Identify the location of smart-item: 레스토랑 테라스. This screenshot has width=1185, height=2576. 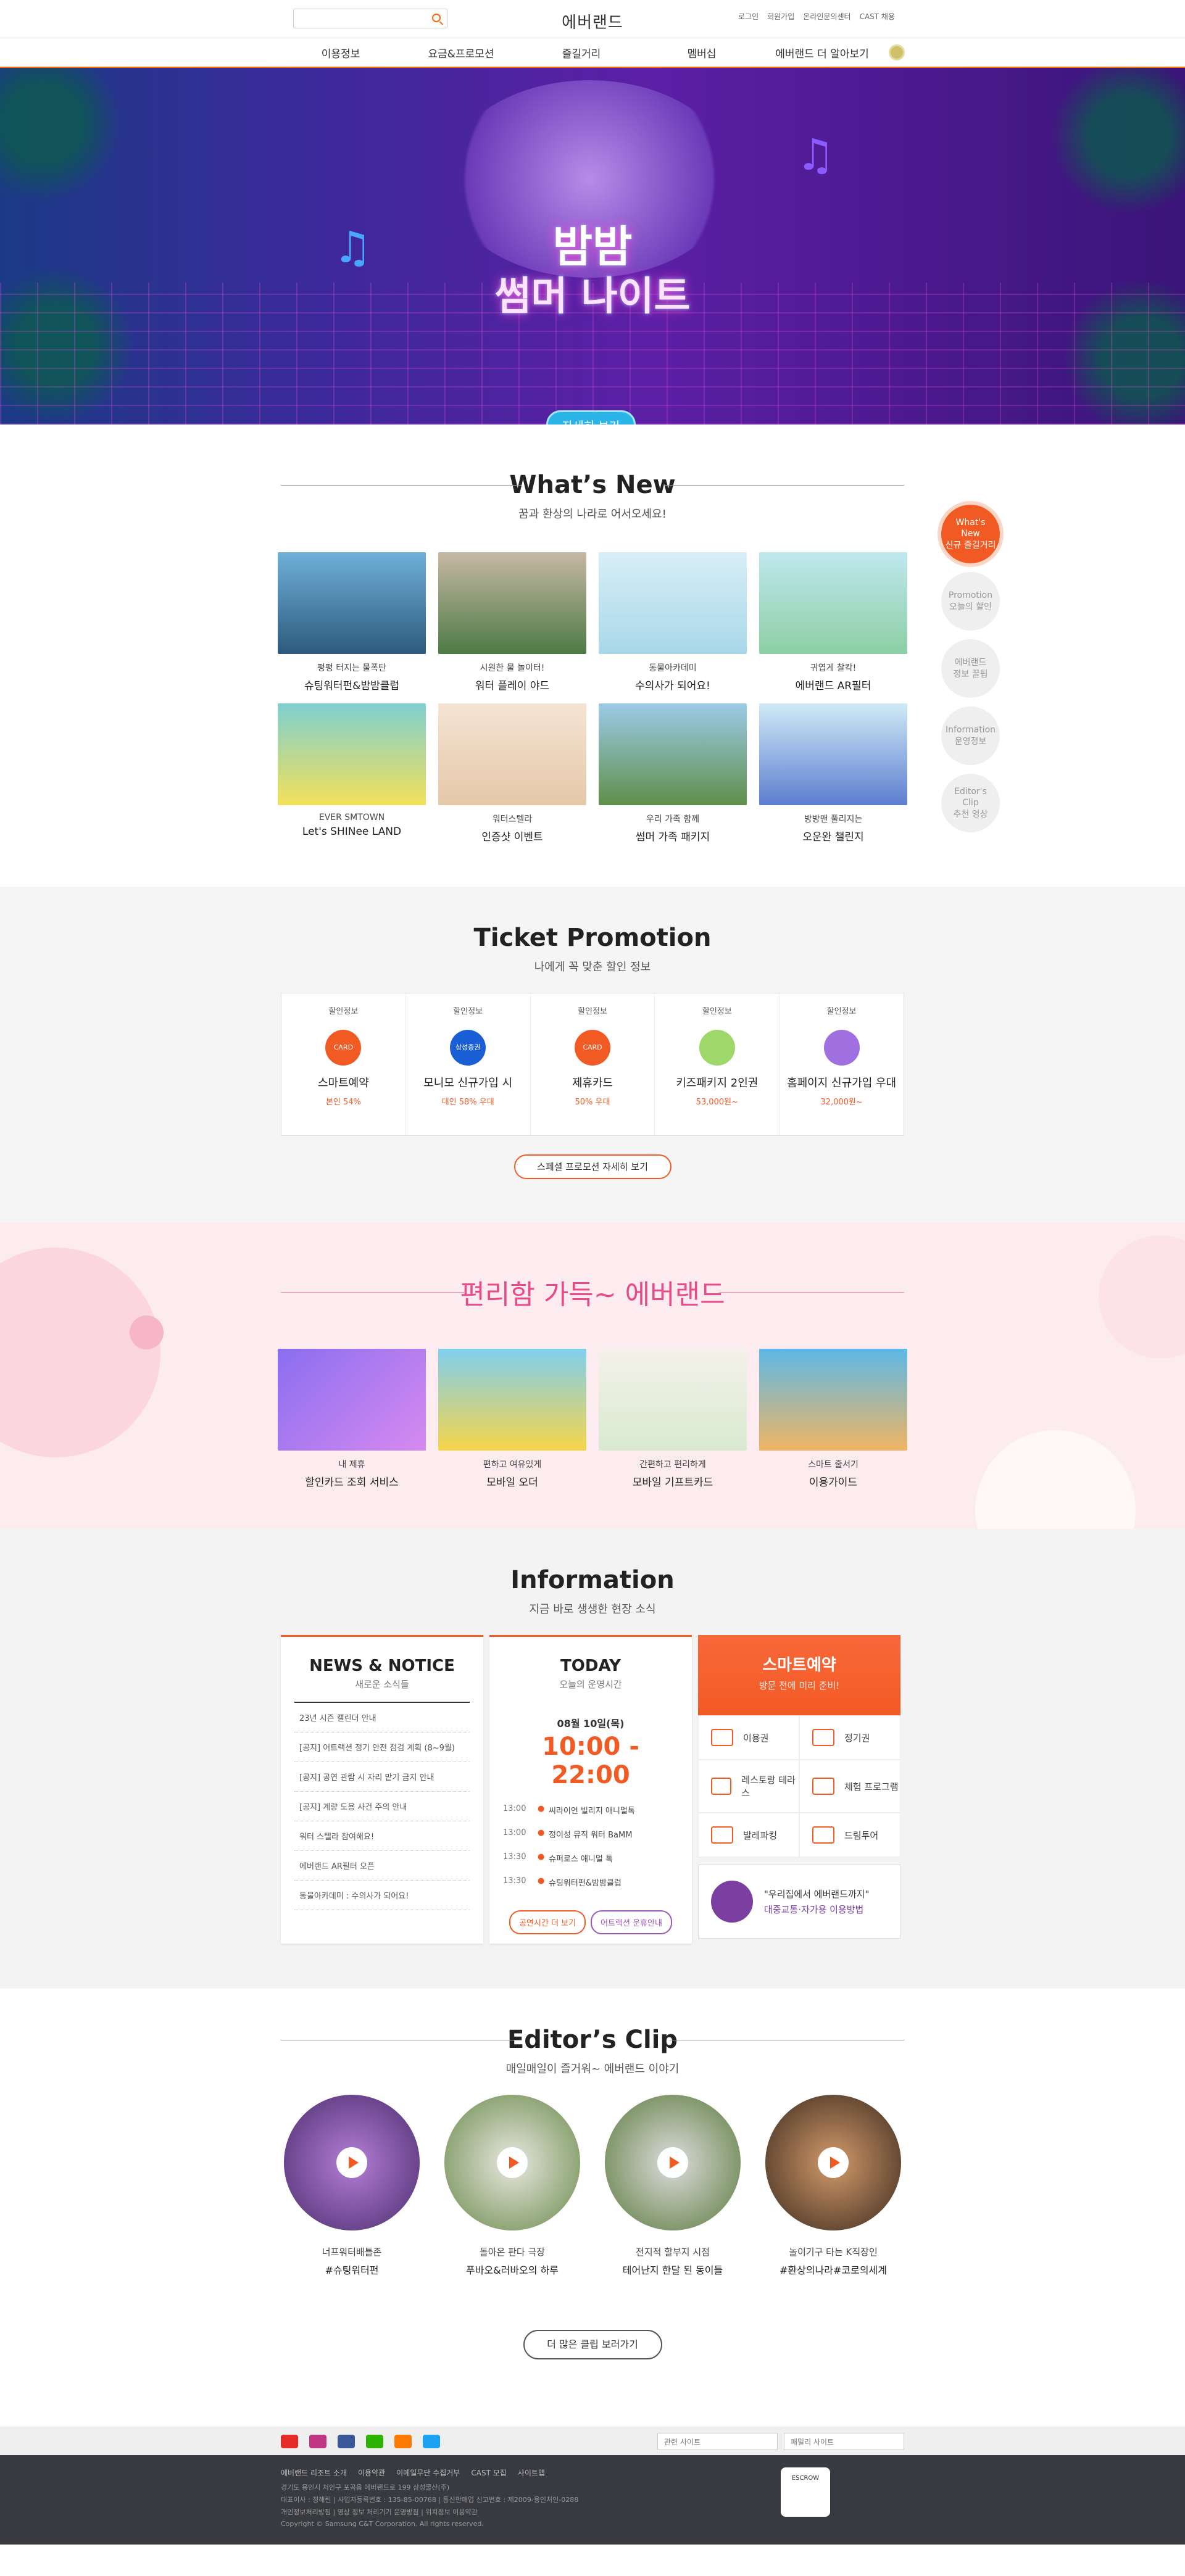
(748, 1786).